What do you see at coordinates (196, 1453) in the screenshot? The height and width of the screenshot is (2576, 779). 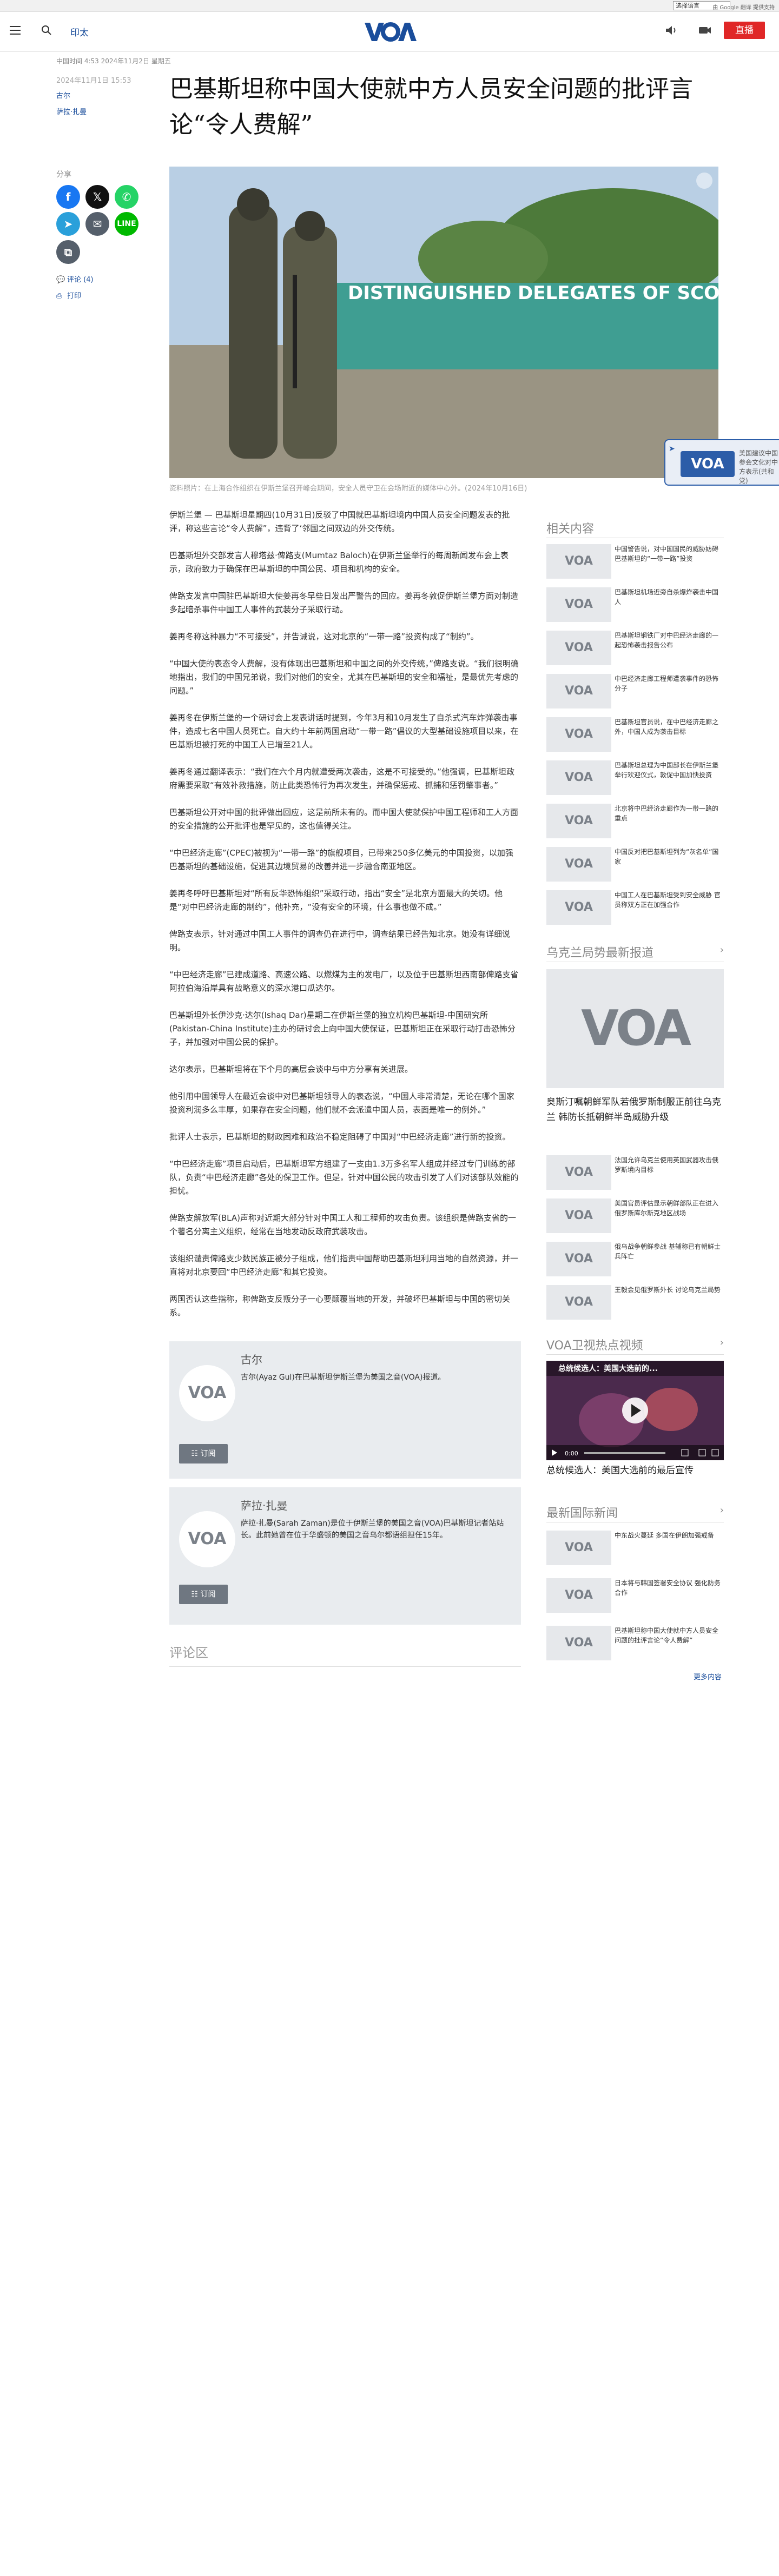 I see `rss-icon: ☷` at bounding box center [196, 1453].